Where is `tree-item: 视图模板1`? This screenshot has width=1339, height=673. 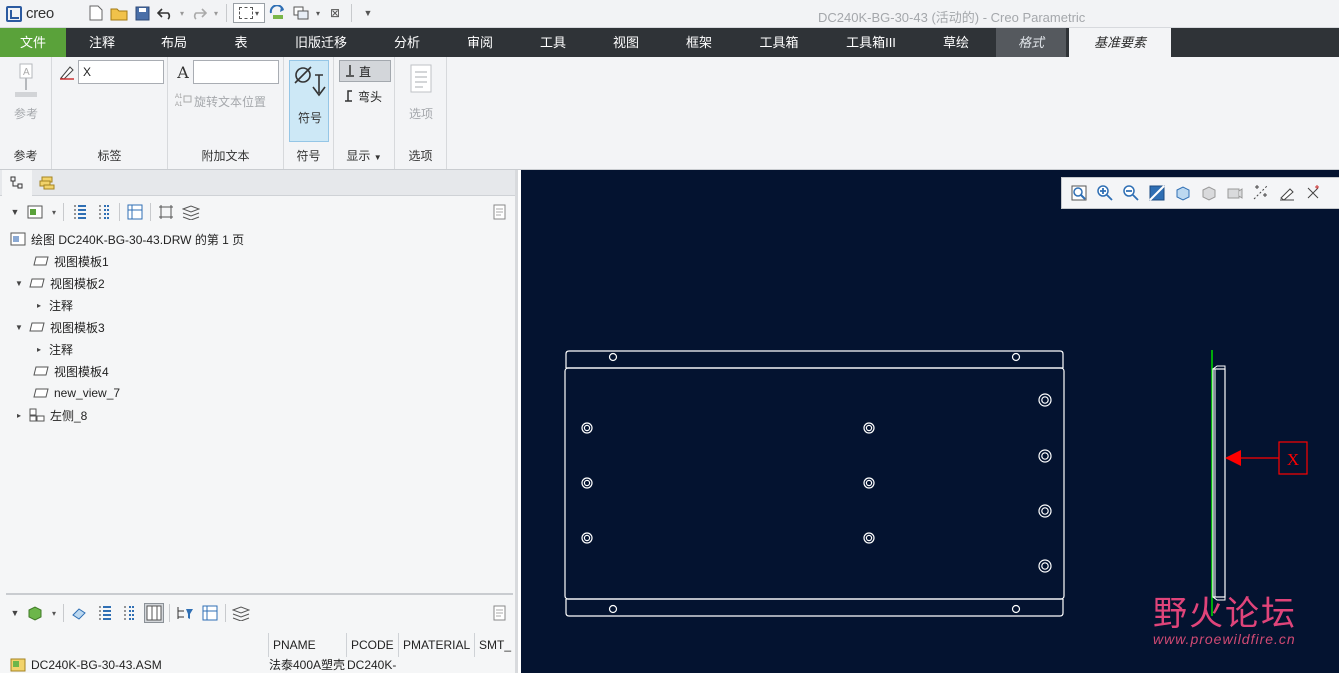 tree-item: 视图模板1 is located at coordinates (63, 261).